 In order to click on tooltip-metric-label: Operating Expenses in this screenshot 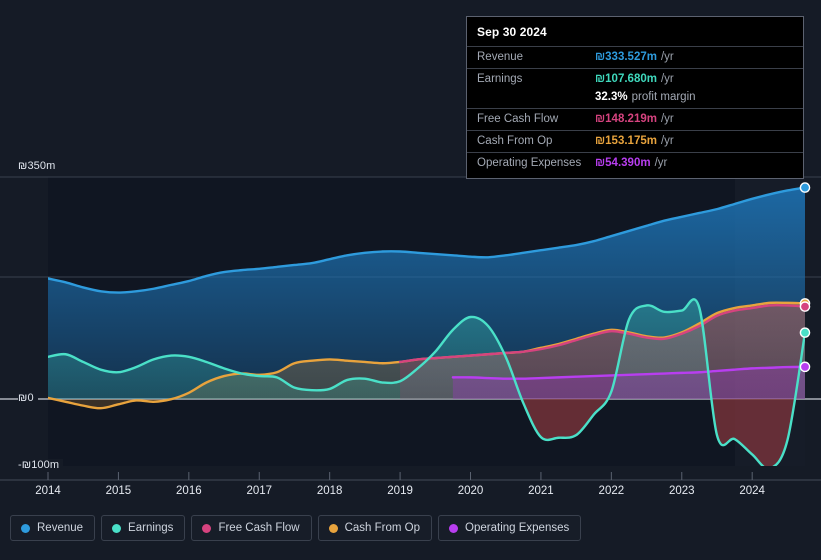, I will do `click(529, 163)`.